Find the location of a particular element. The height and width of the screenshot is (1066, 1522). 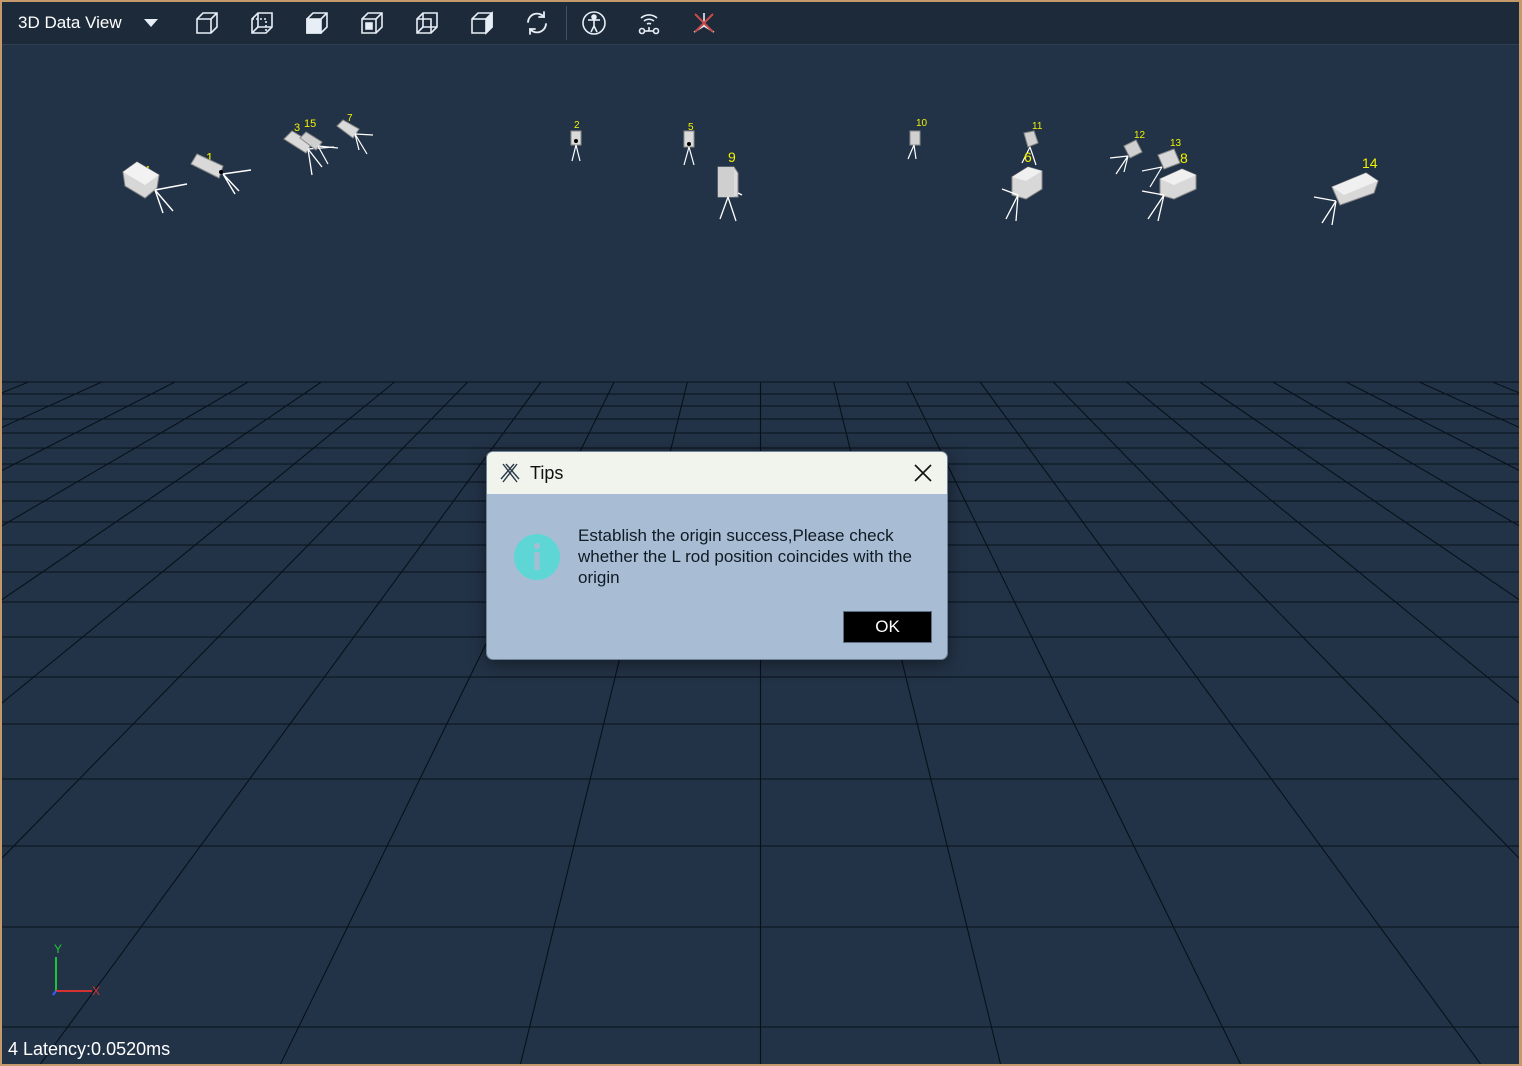

close-icon is located at coordinates (923, 473).